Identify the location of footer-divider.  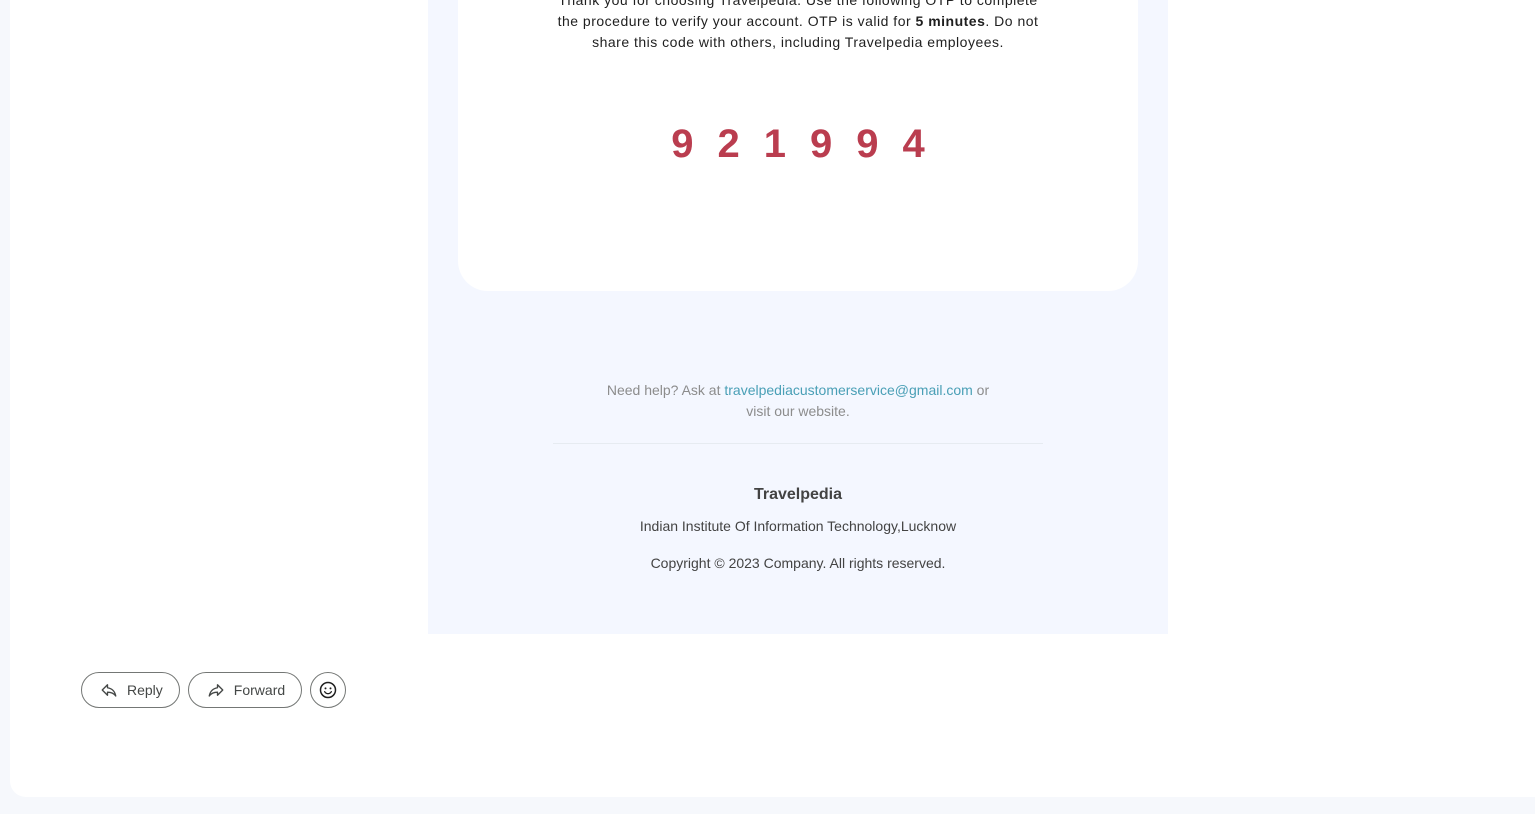
(798, 443).